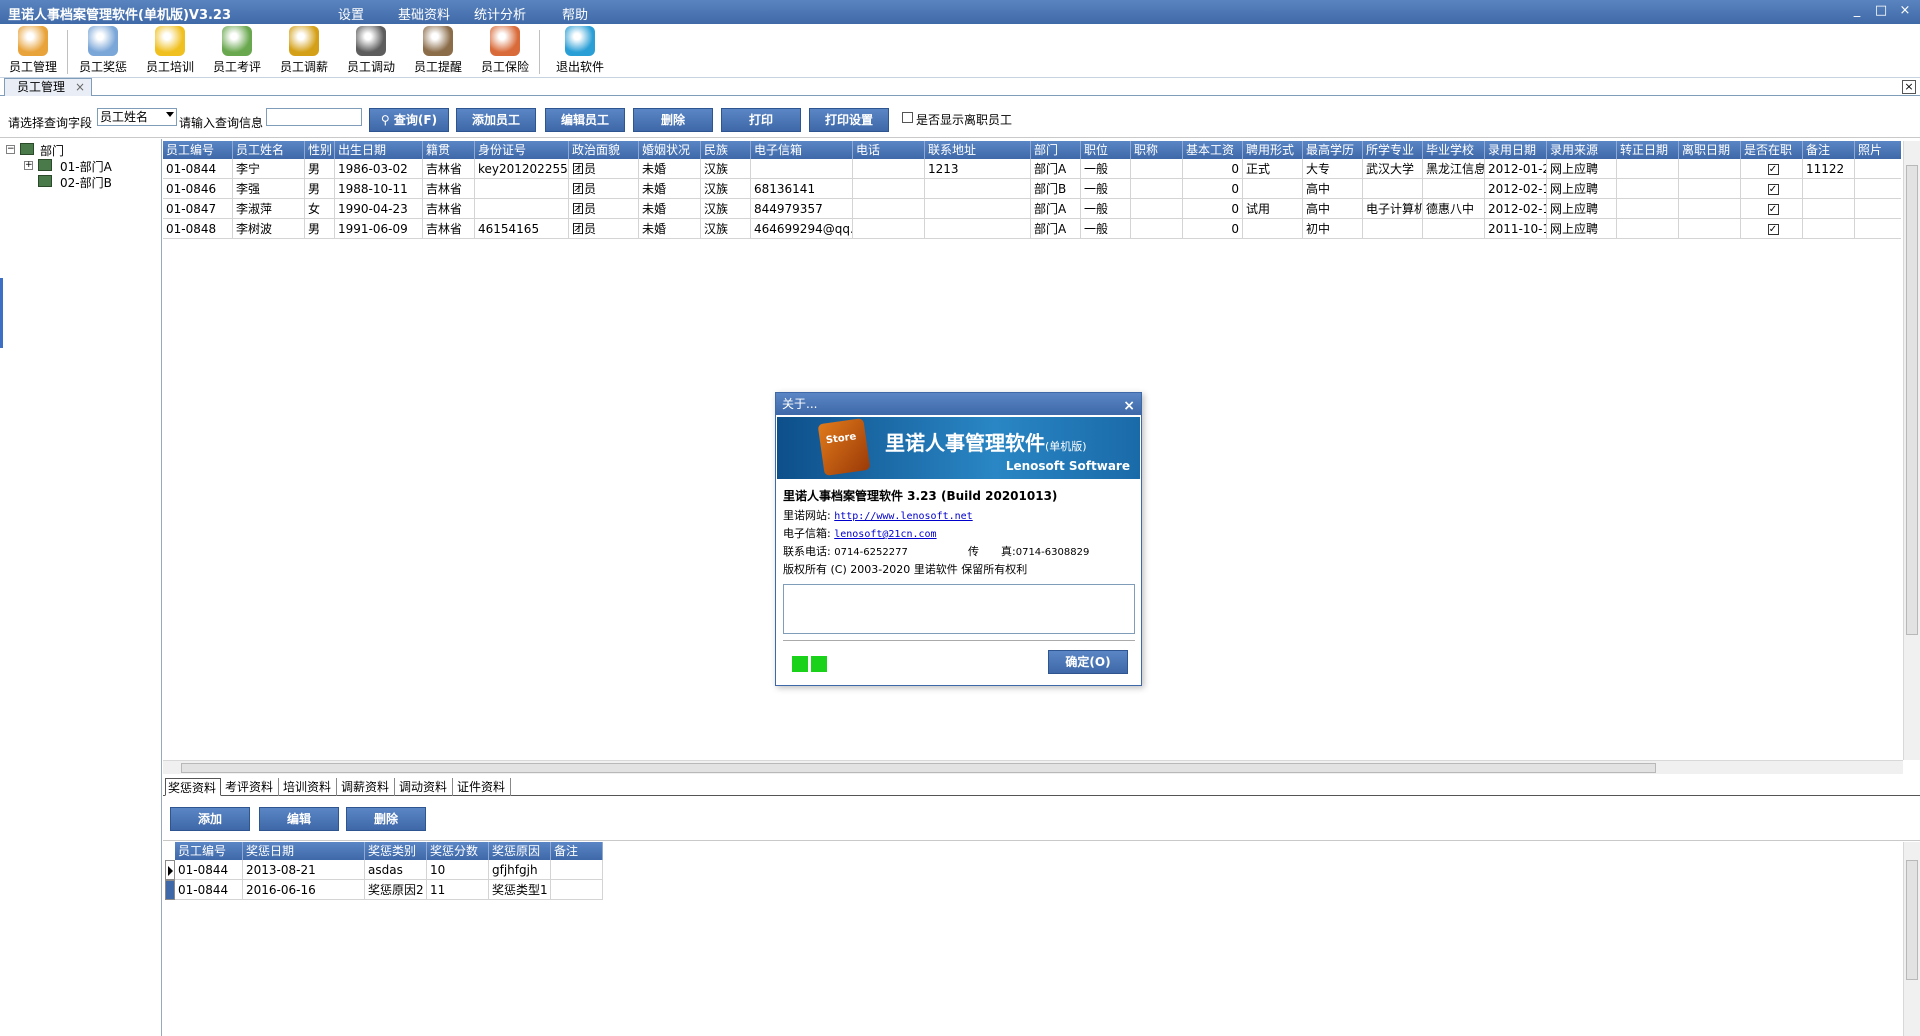 This screenshot has height=1036, width=1920. What do you see at coordinates (522, 169) in the screenshot?
I see `table-cell: key2012022554` at bounding box center [522, 169].